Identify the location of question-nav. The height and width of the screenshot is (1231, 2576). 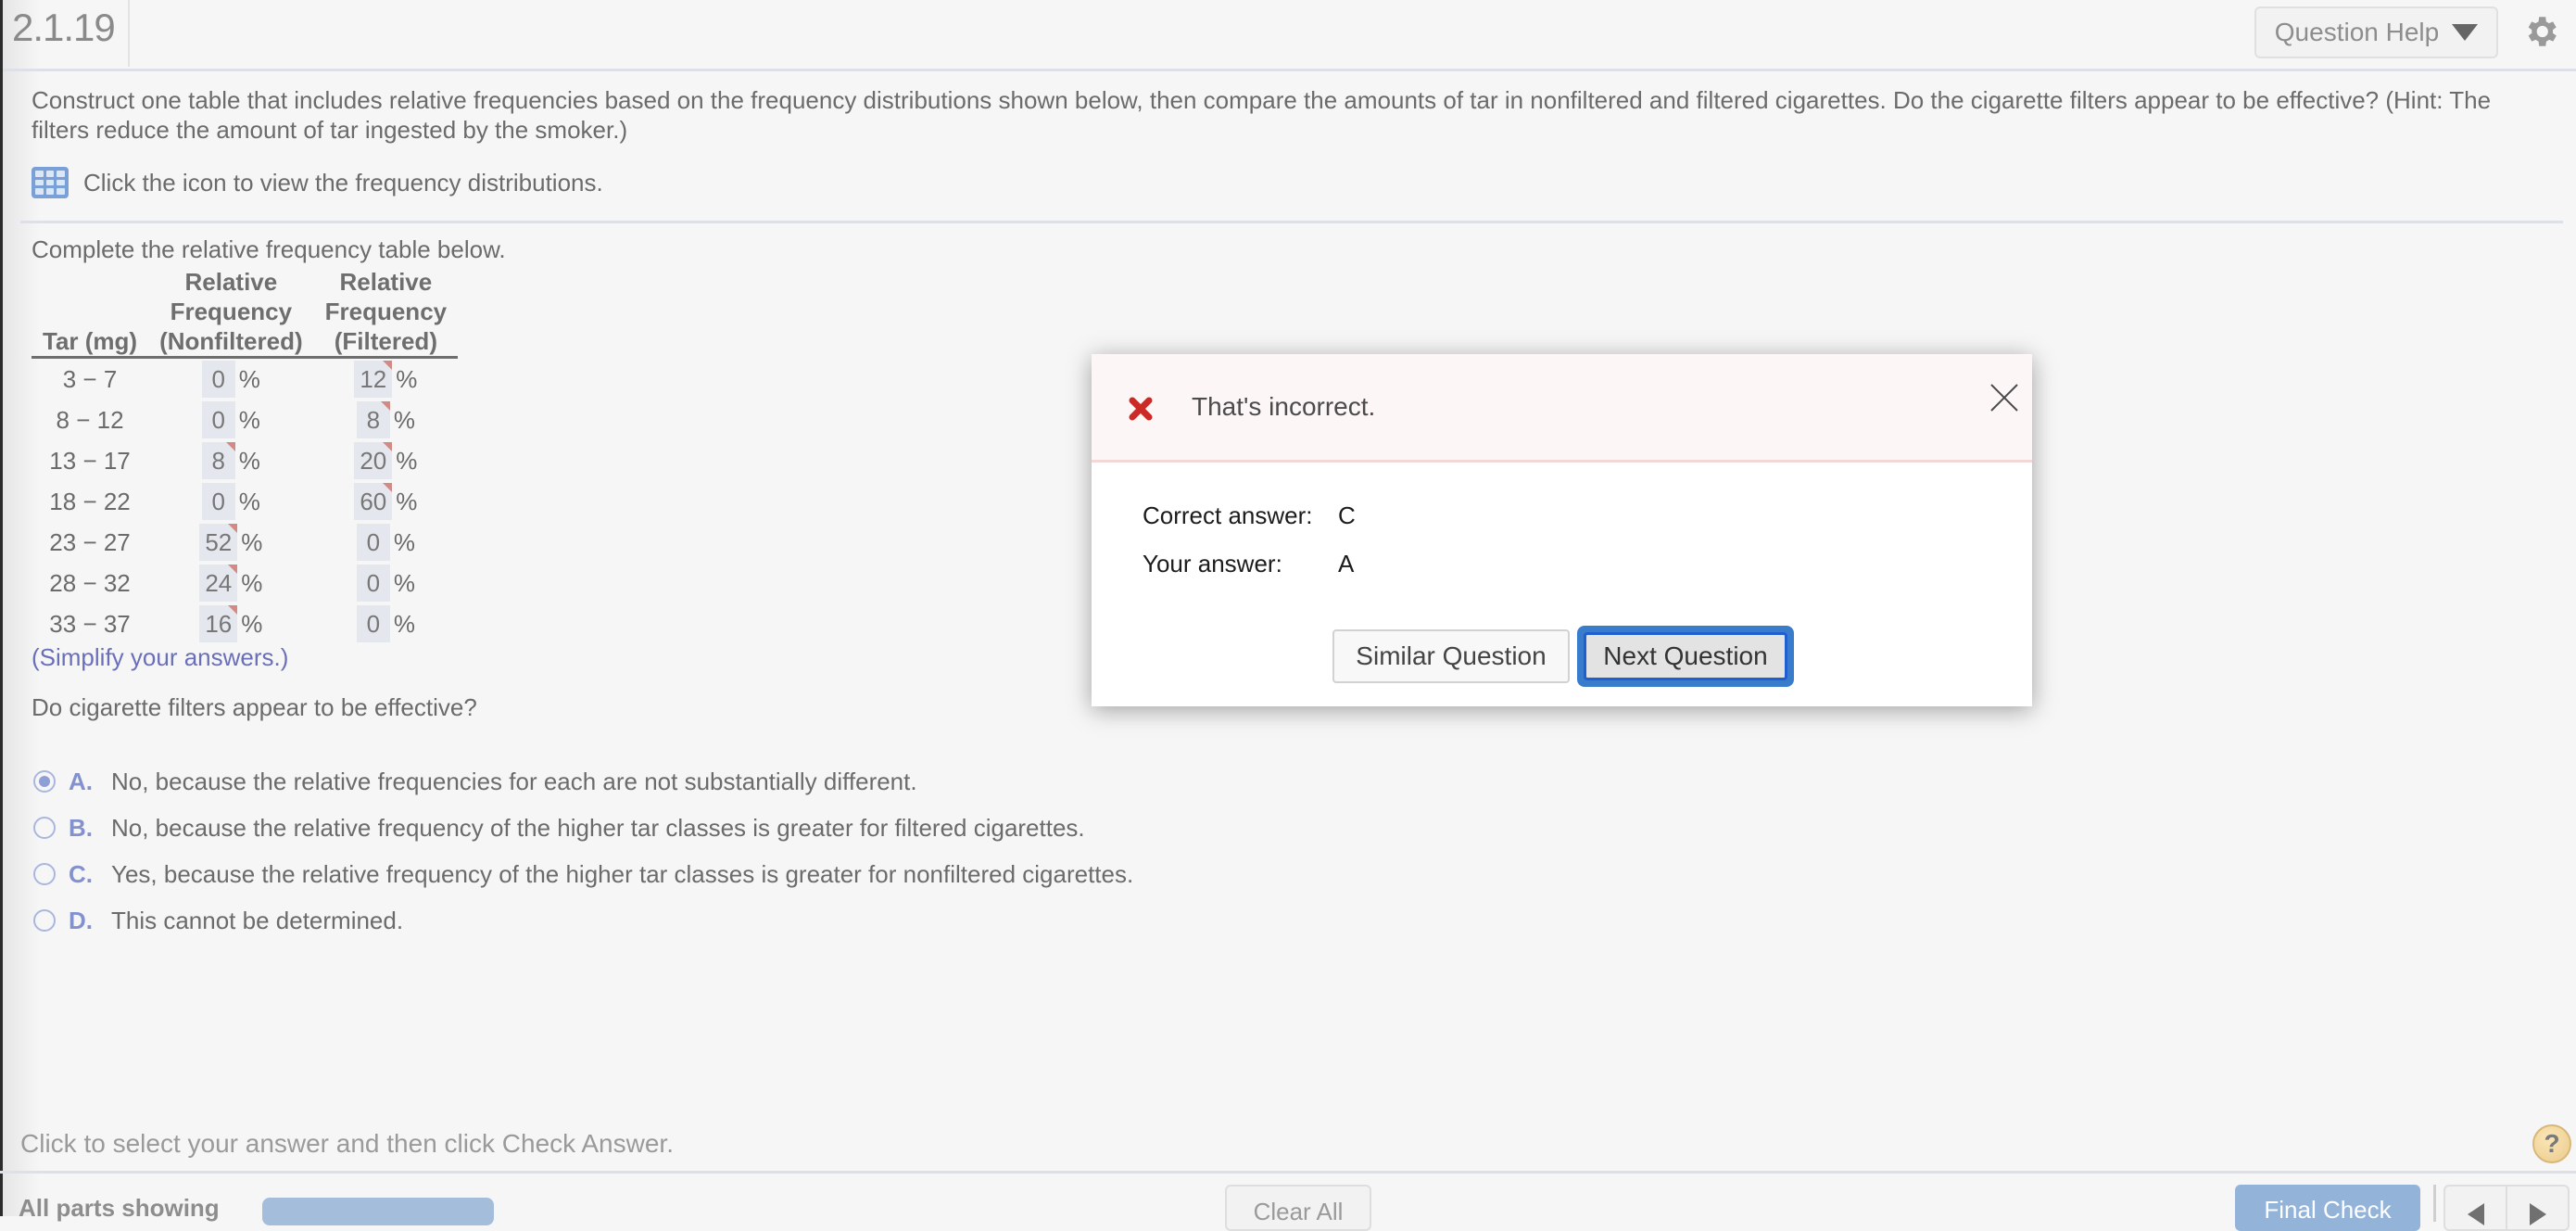
(2506, 1208).